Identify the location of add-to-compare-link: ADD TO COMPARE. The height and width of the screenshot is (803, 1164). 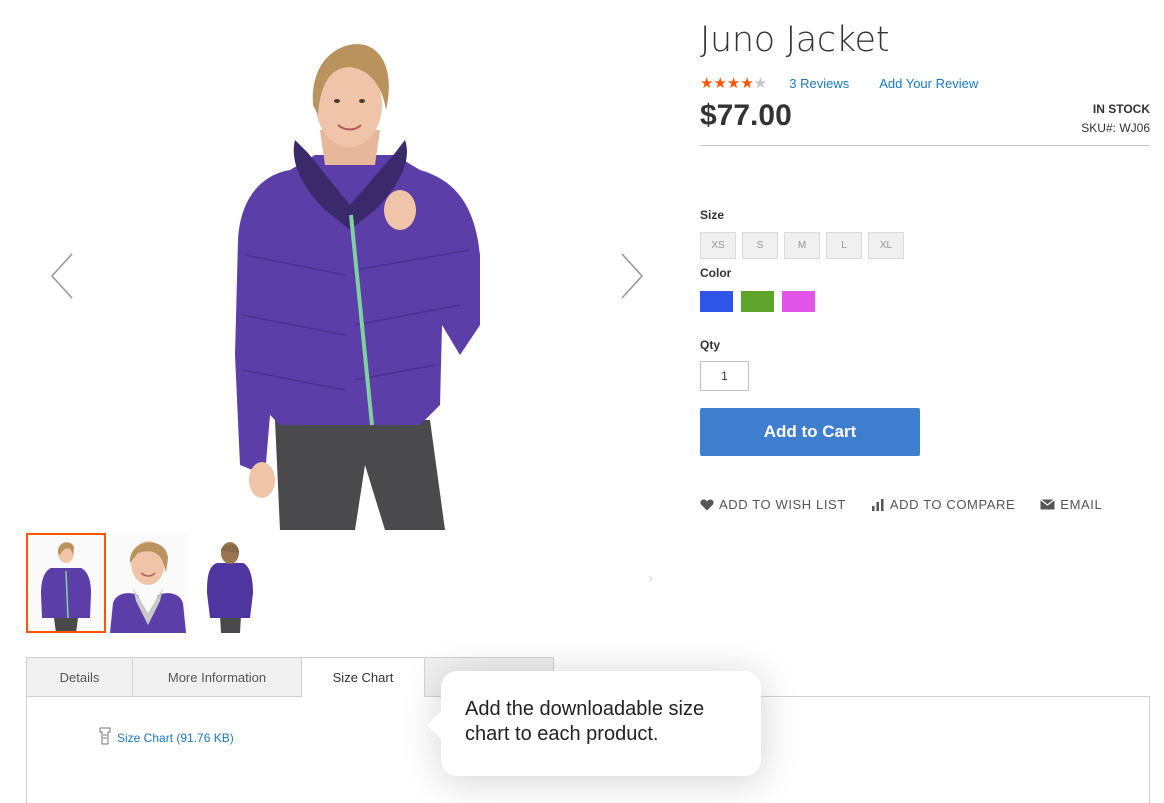
(943, 504).